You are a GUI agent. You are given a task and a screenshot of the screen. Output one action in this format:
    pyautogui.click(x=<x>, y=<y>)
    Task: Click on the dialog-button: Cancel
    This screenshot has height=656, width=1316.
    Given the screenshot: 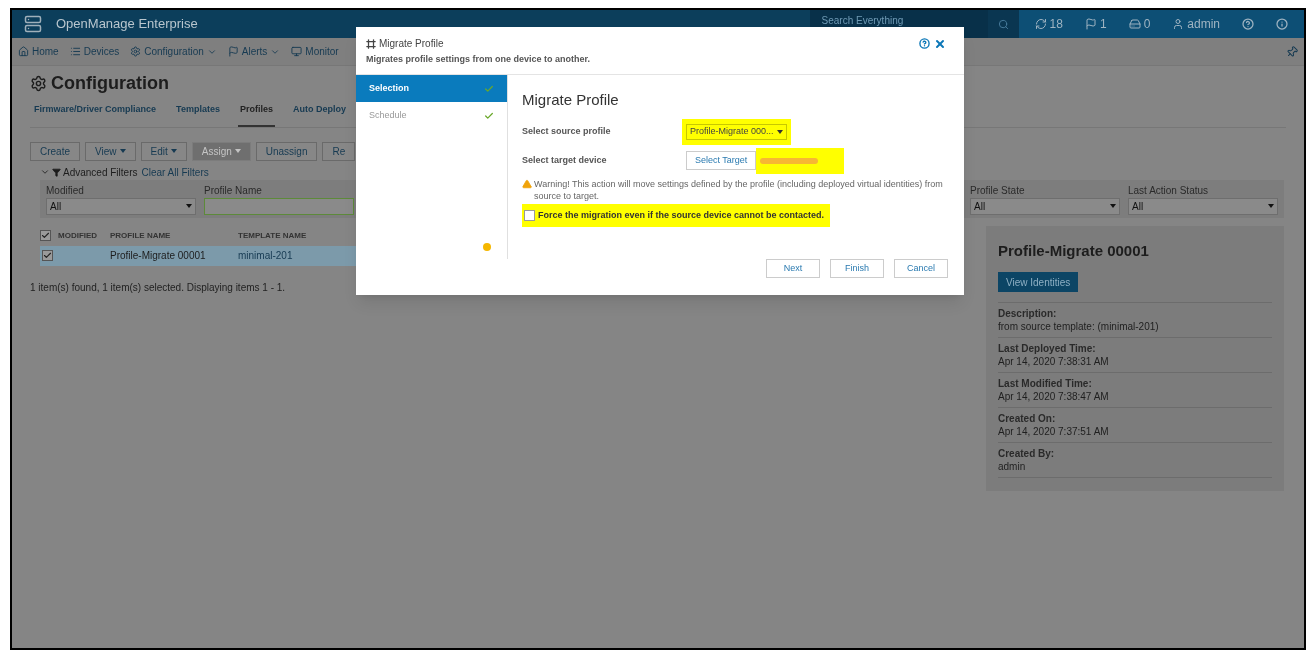 What is the action you would take?
    pyautogui.click(x=921, y=268)
    